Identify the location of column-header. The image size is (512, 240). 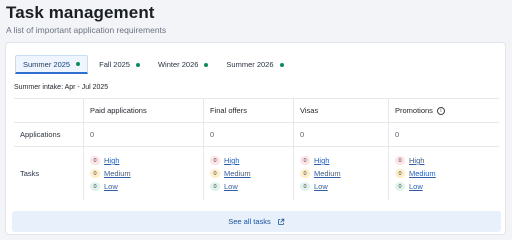
(49, 110).